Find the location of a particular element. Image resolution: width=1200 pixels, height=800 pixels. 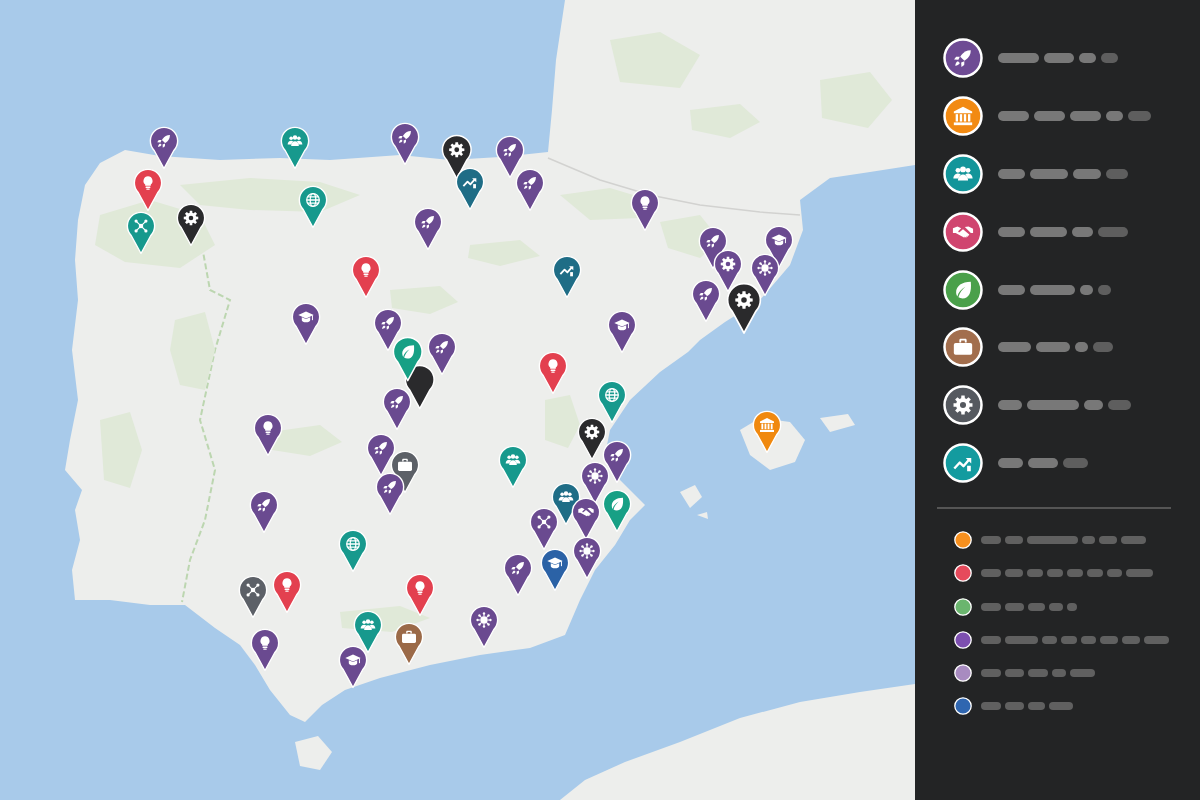

bank-pin-icon is located at coordinates (767, 432).